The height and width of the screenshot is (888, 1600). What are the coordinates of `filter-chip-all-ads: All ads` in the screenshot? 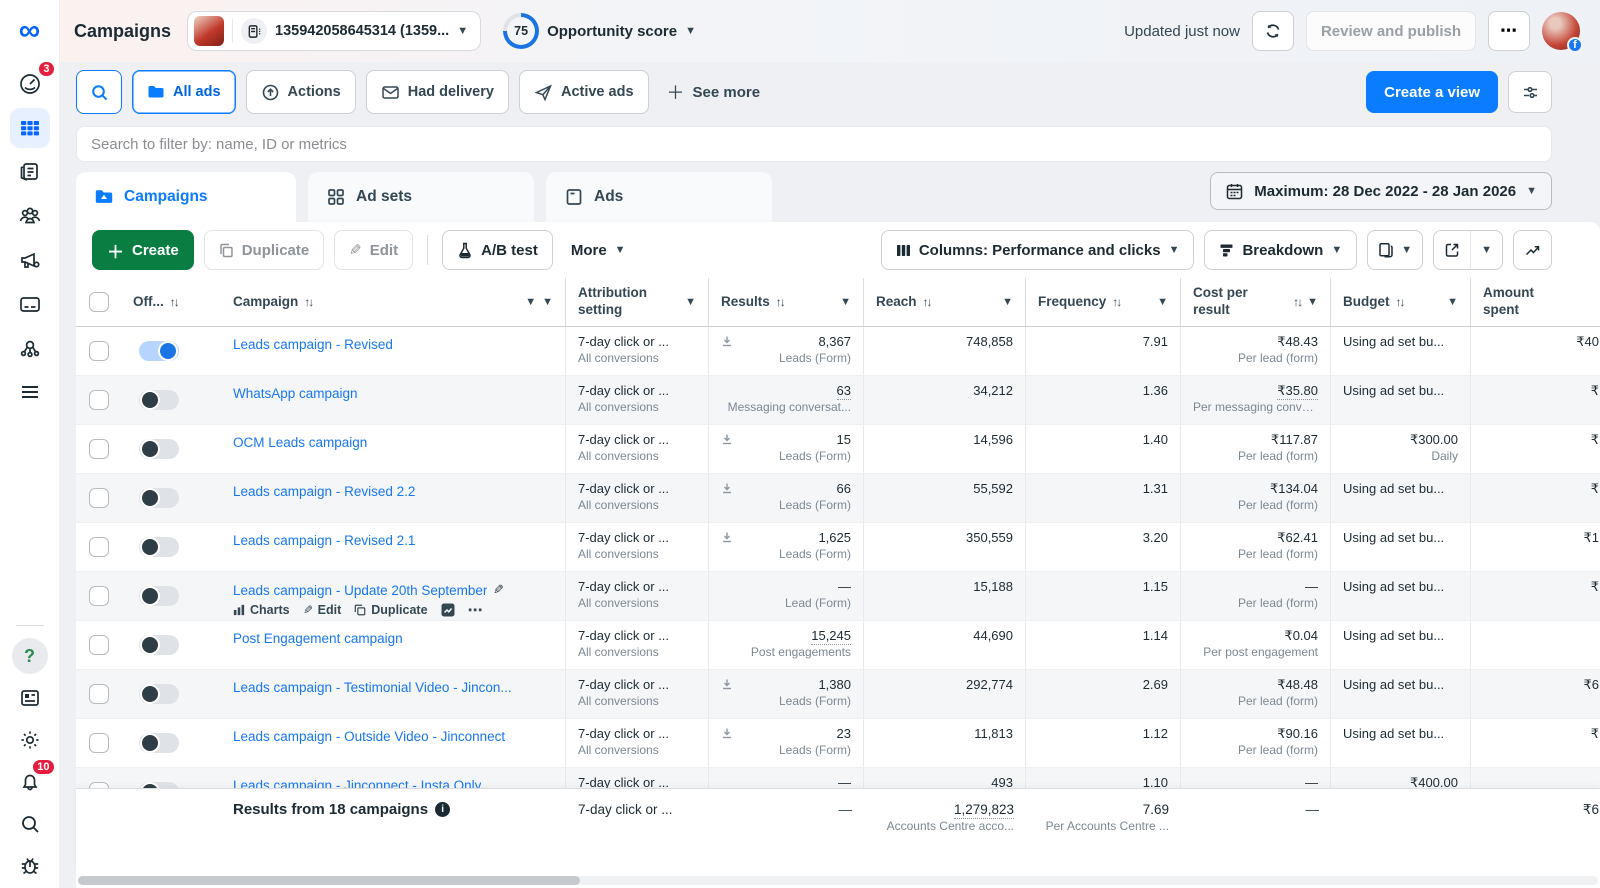 It's located at (184, 92).